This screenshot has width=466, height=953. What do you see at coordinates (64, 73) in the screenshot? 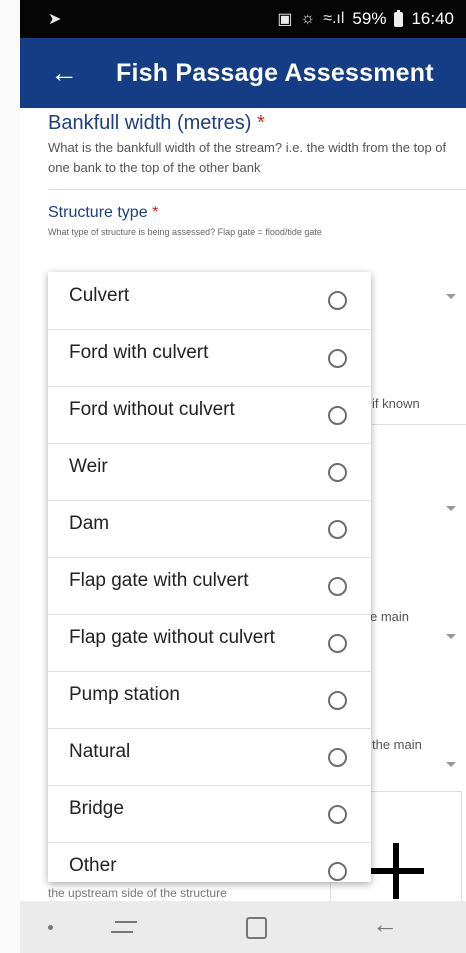
I see `back-arrow-icon: ←` at bounding box center [64, 73].